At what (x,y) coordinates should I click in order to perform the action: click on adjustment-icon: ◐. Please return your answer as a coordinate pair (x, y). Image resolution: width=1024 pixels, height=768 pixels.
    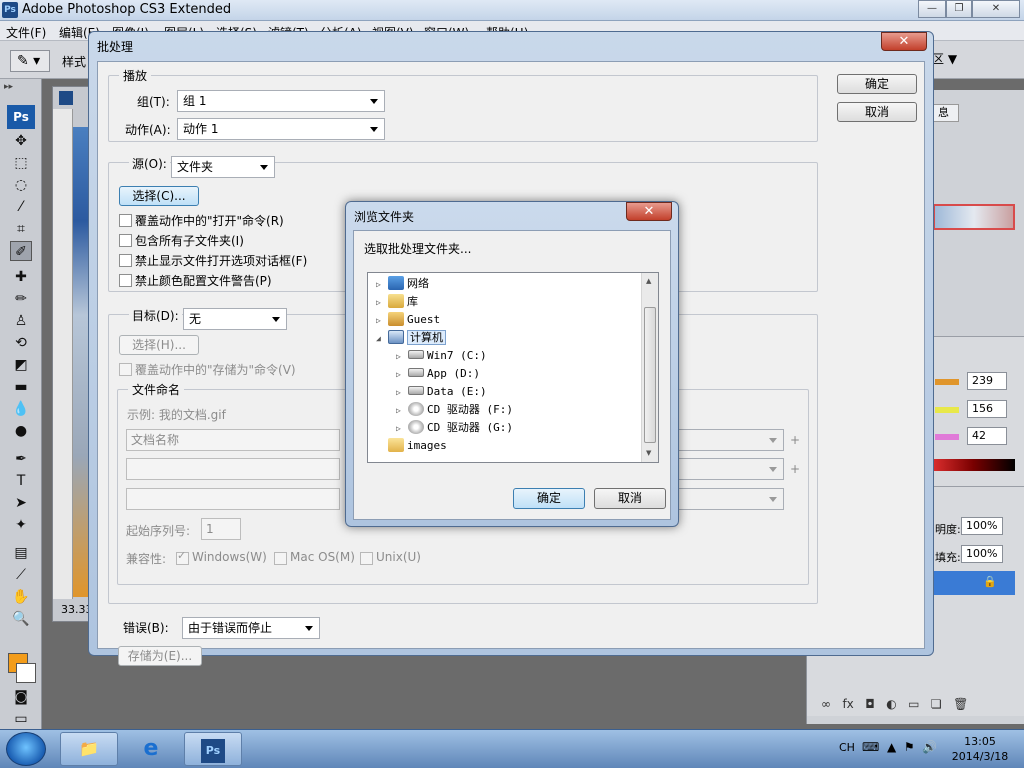
    Looking at the image, I should click on (891, 704).